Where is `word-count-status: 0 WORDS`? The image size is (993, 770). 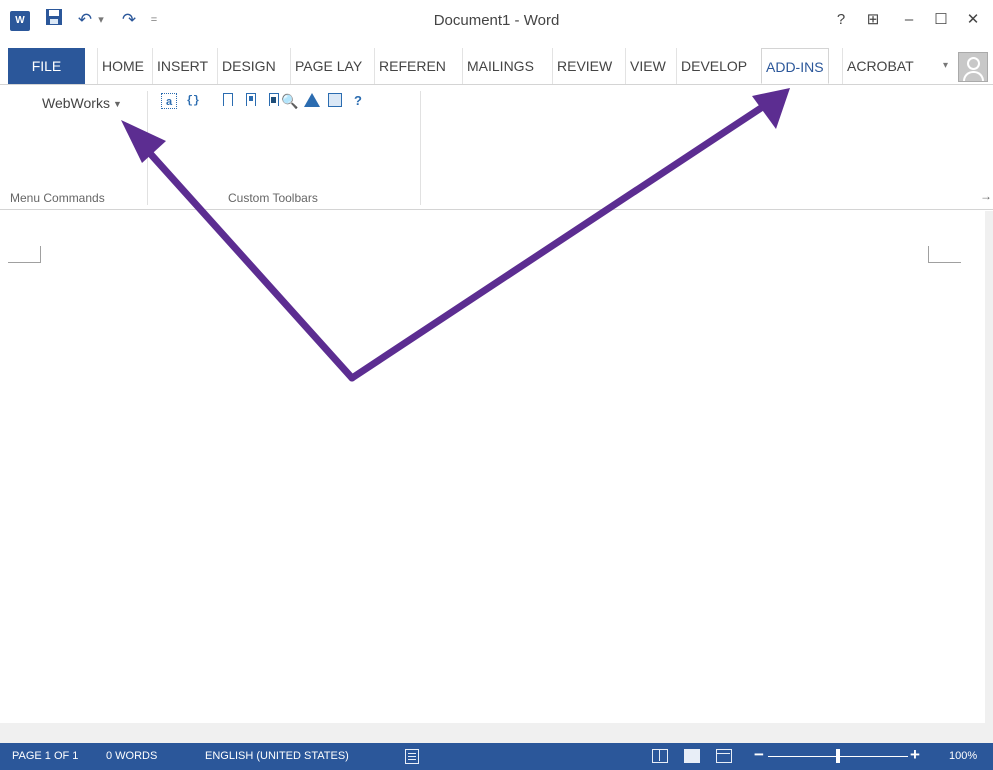
word-count-status: 0 WORDS is located at coordinates (131, 756).